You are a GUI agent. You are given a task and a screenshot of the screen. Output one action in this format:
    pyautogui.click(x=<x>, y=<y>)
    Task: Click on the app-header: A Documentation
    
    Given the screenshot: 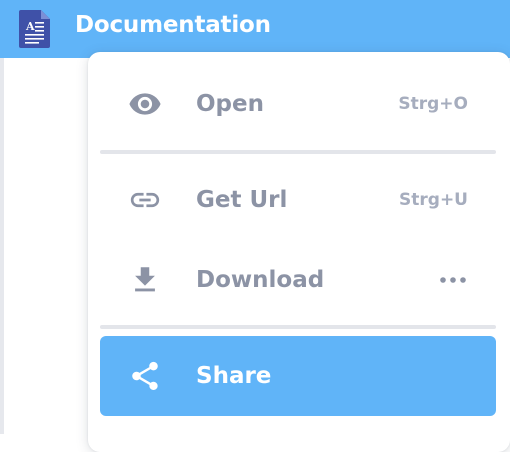 What is the action you would take?
    pyautogui.click(x=255, y=29)
    